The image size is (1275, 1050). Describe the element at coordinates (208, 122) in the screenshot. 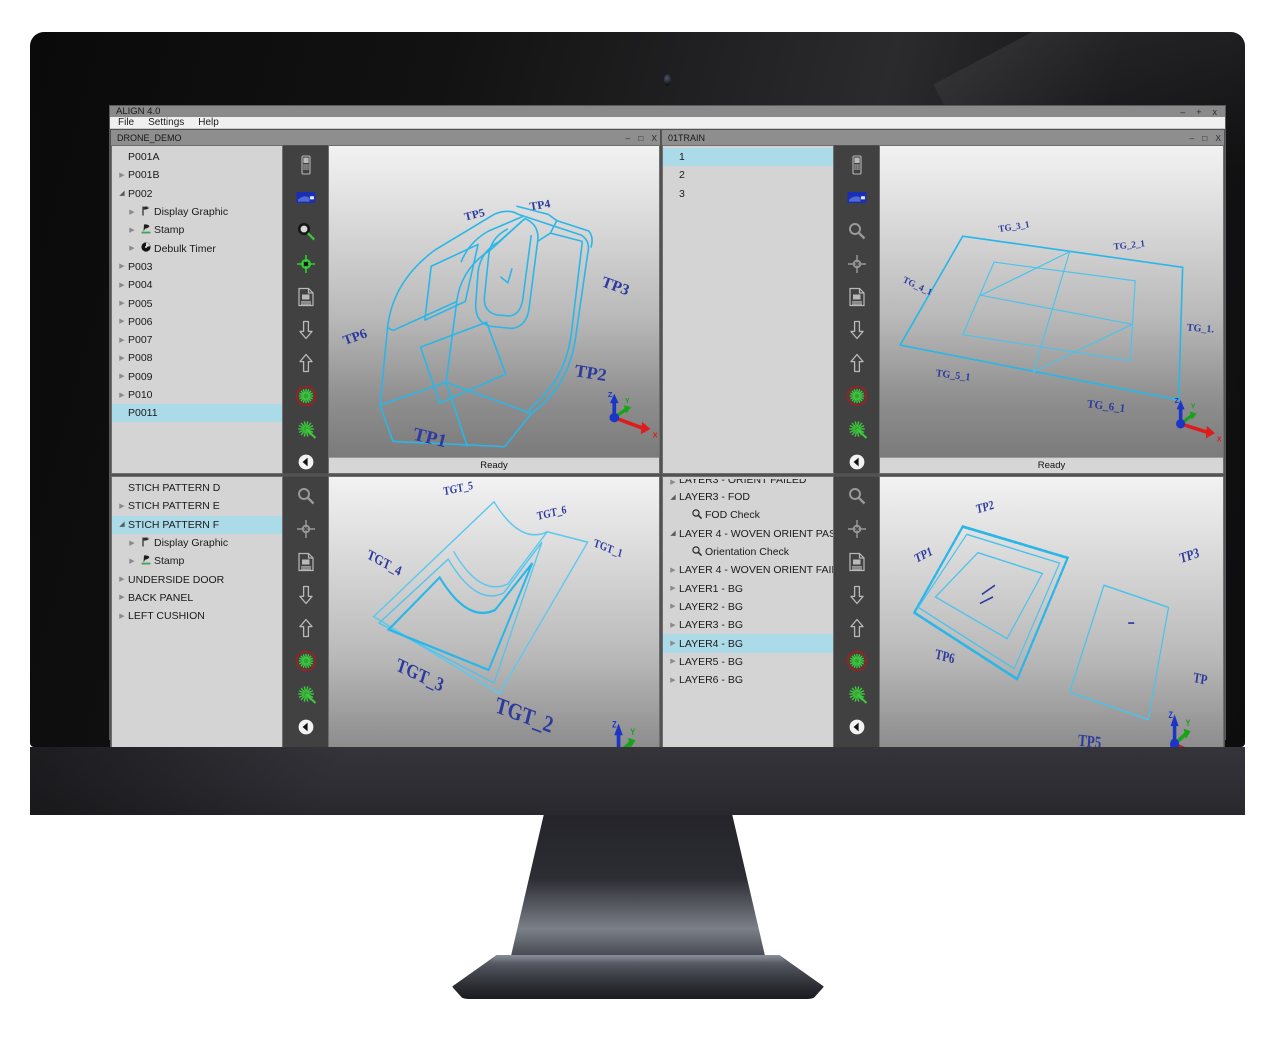

I see `menu-item-help: Help` at that location.